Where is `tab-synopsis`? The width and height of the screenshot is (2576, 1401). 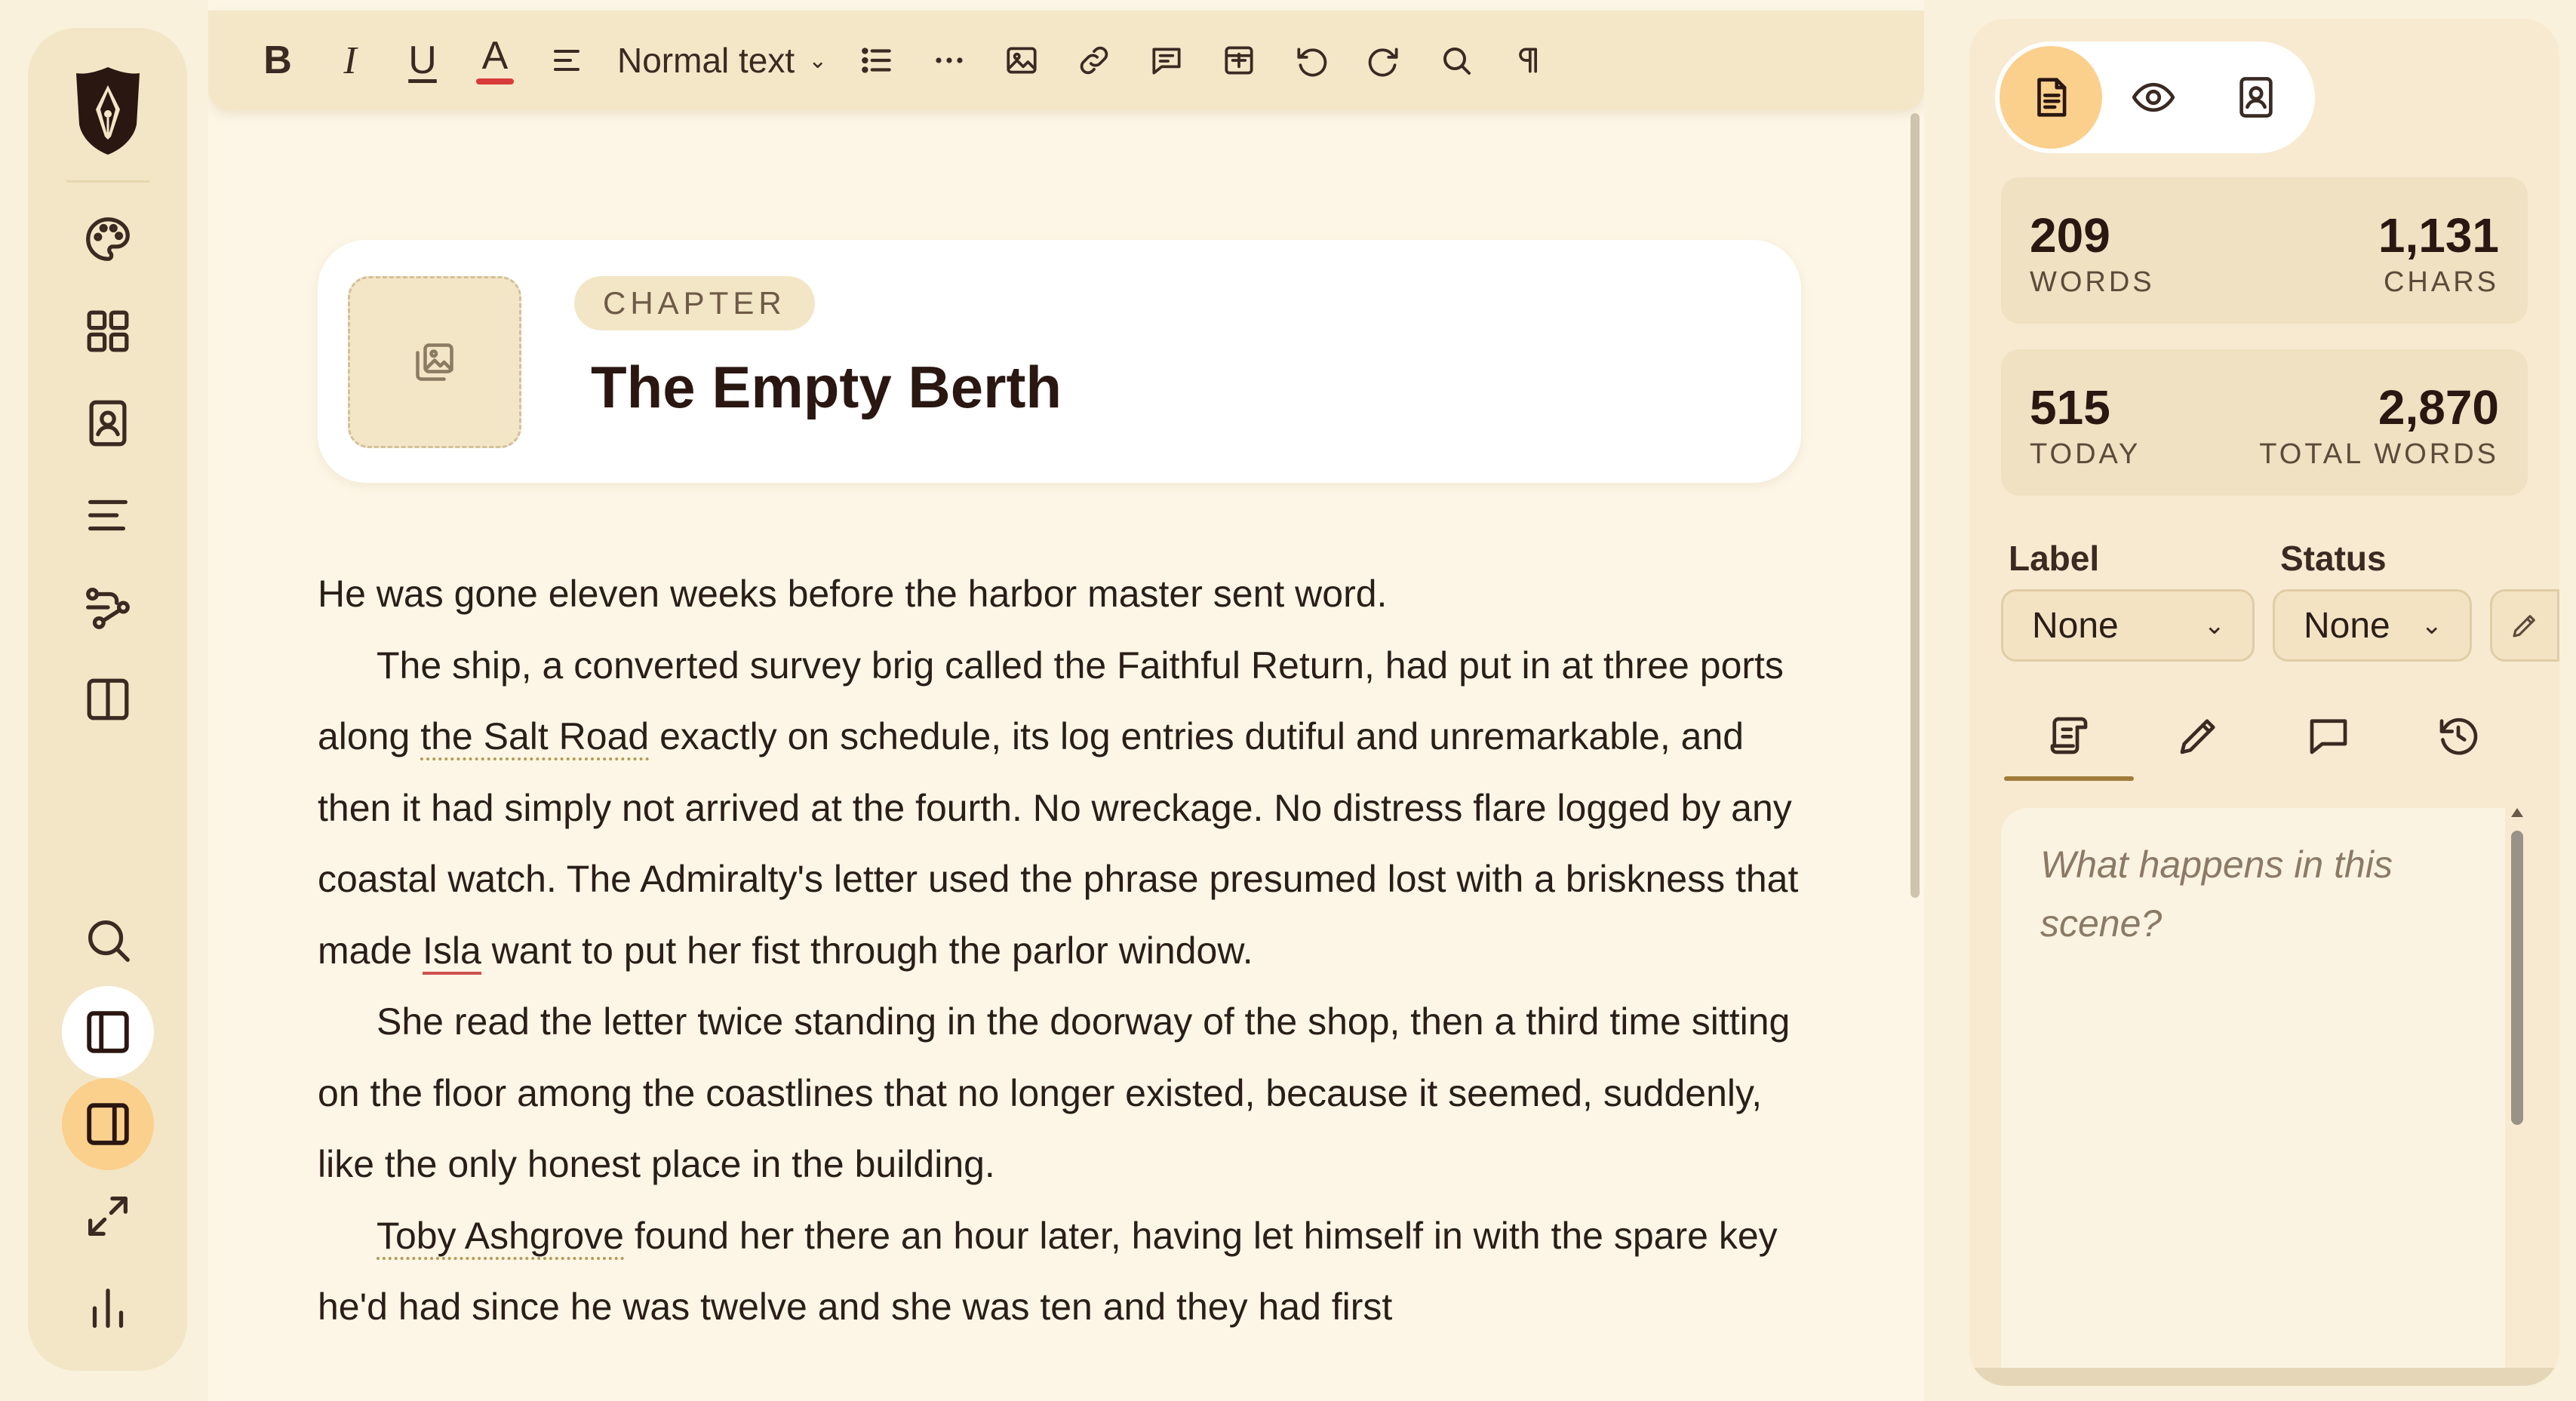
tab-synopsis is located at coordinates (2069, 735).